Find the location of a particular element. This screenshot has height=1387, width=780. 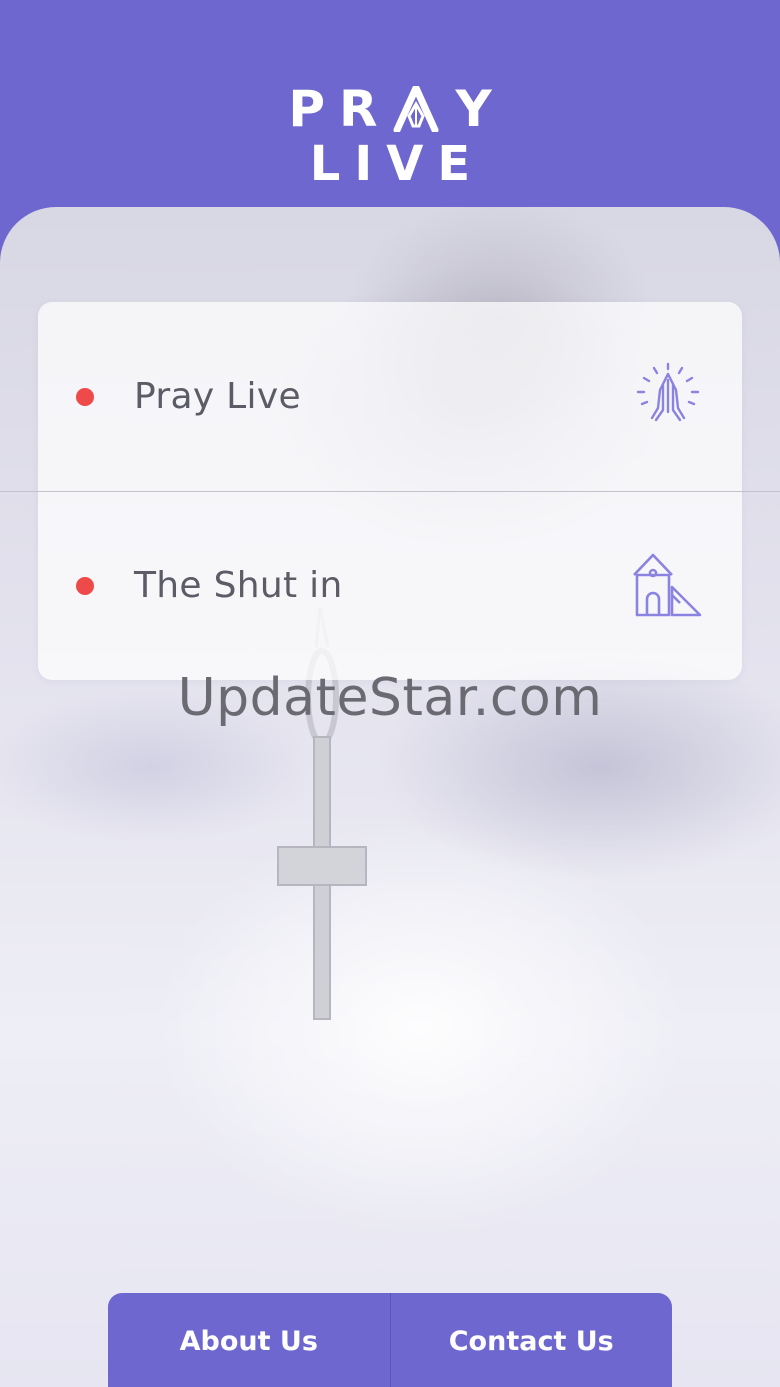

praying-hands-logo-icon is located at coordinates (416, 109).